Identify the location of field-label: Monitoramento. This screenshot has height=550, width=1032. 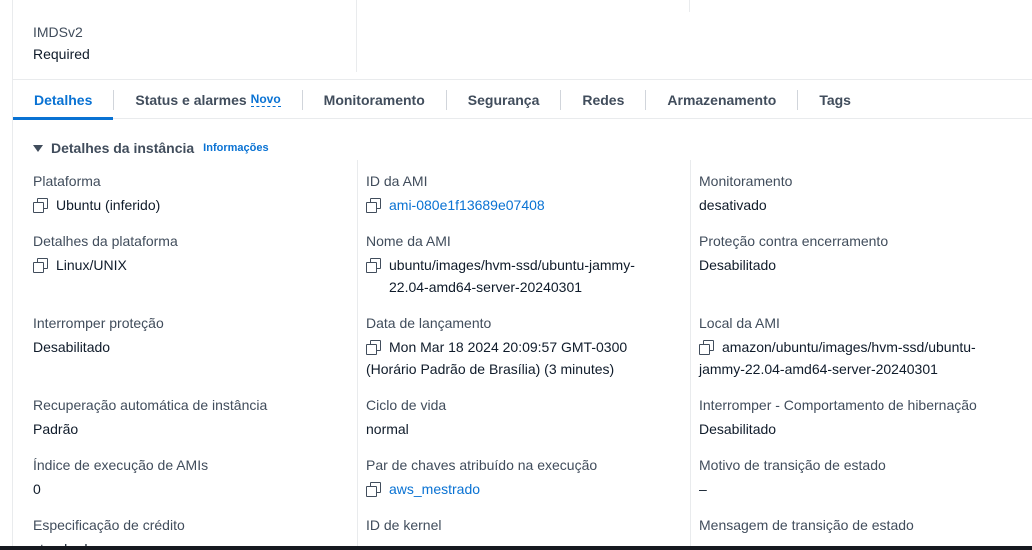
(746, 181).